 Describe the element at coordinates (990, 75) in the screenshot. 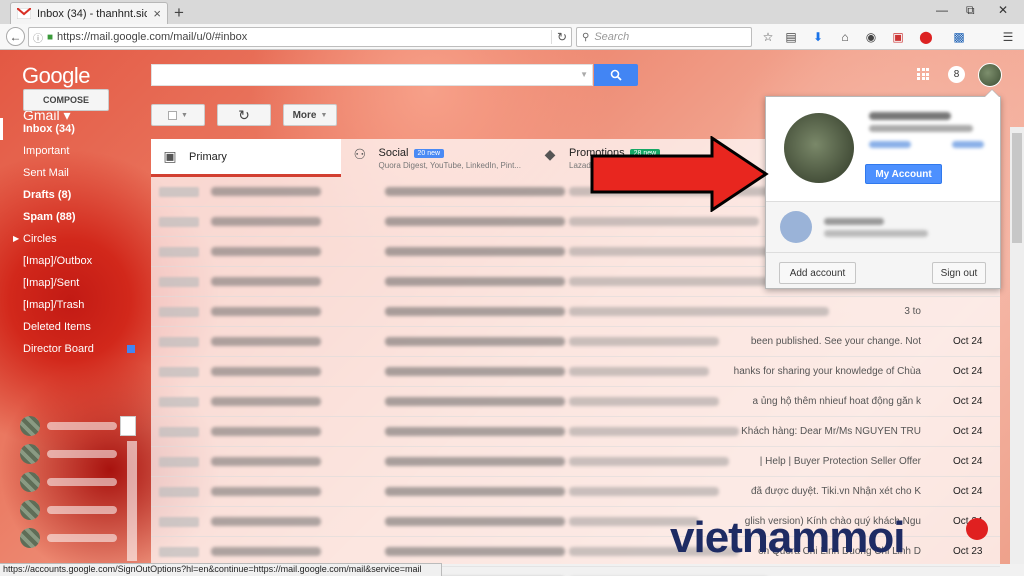

I see `account-avatar` at that location.